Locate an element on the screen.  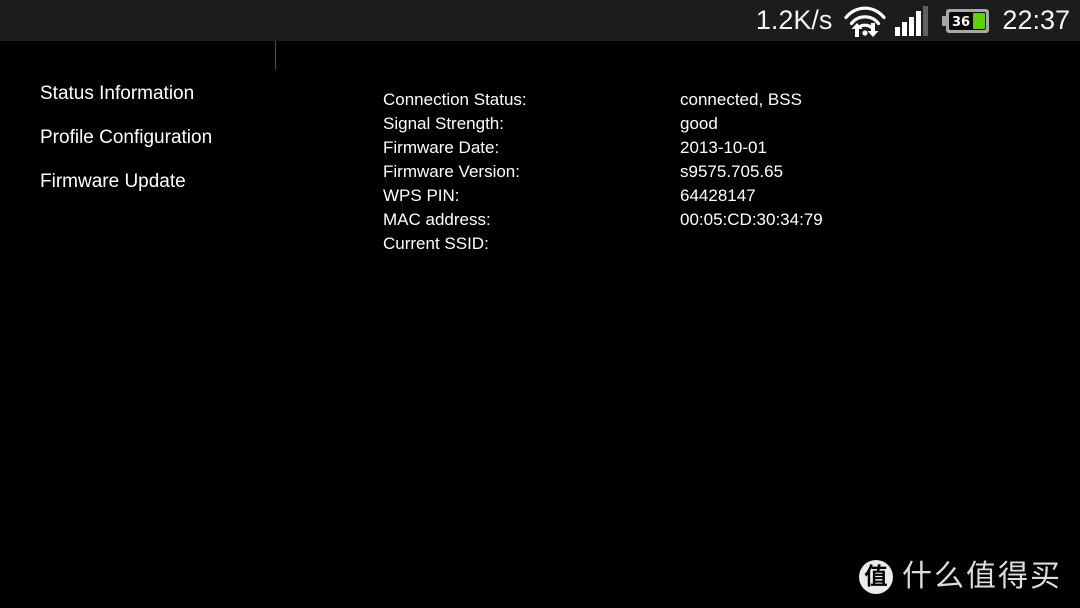
info-row-current-ssid: Current SSID: is located at coordinates (693, 244).